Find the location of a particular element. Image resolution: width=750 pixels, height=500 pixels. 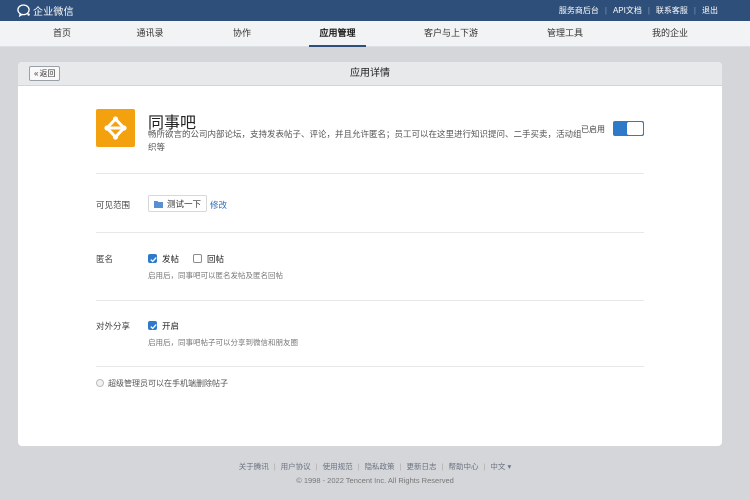

contact-support-link: 联系客服 is located at coordinates (672, 10).